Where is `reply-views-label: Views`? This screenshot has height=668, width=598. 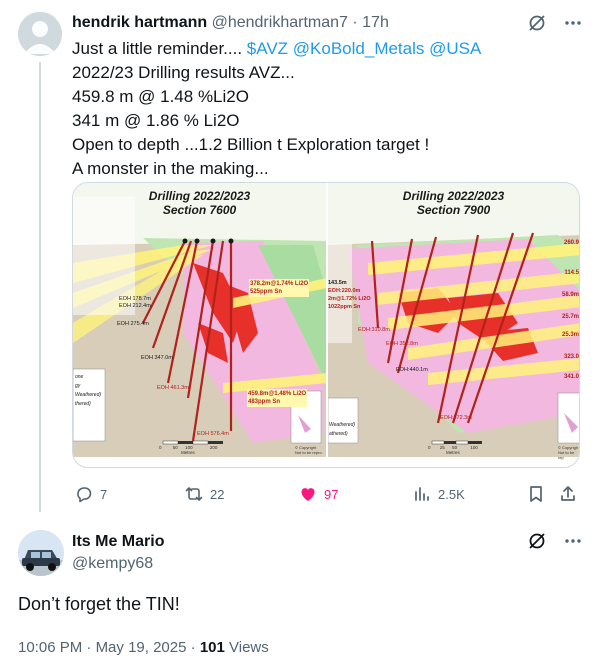 reply-views-label: Views is located at coordinates (246, 647).